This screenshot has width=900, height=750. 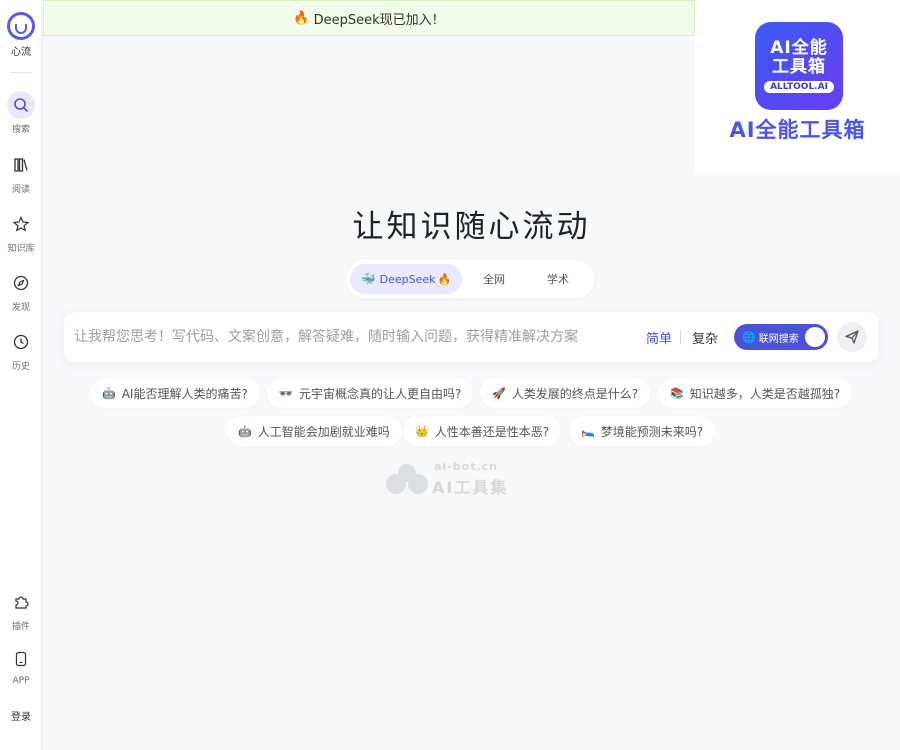 What do you see at coordinates (815, 337) in the screenshot?
I see `toggle-knob` at bounding box center [815, 337].